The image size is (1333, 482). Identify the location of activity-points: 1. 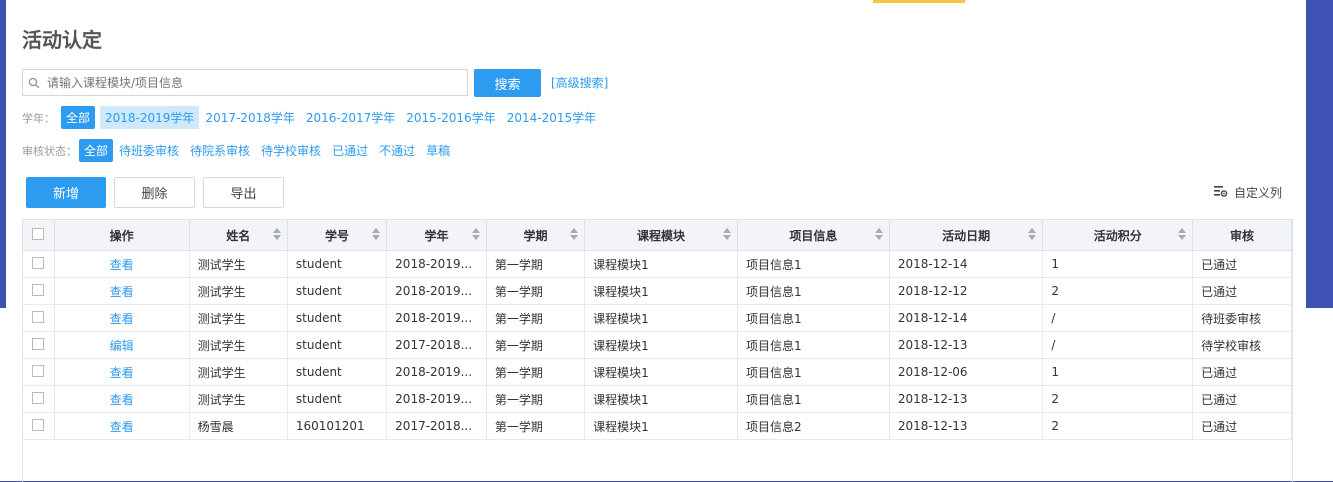
(1118, 372).